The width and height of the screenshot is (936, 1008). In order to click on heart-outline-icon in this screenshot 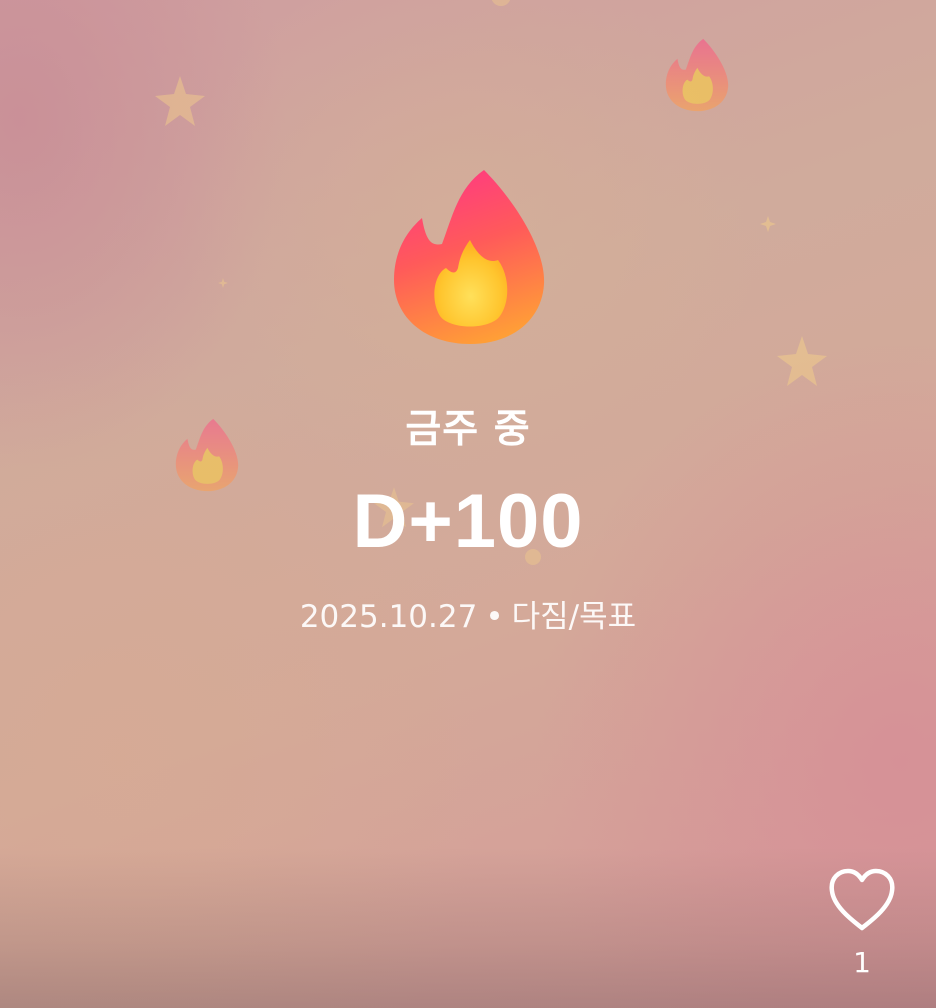, I will do `click(862, 900)`.